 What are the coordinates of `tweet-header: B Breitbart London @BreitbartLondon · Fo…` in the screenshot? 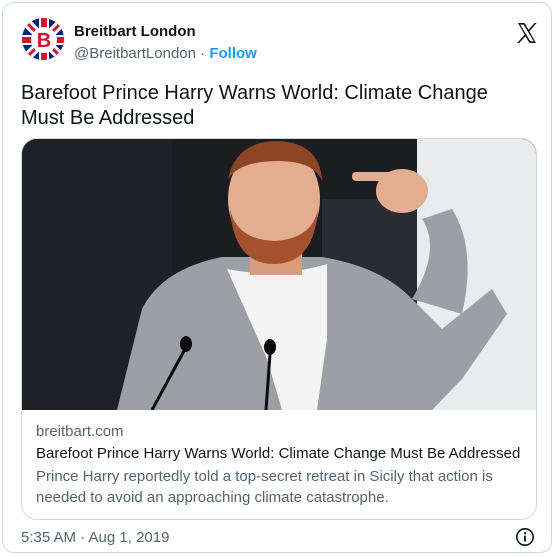 It's located at (281, 39).